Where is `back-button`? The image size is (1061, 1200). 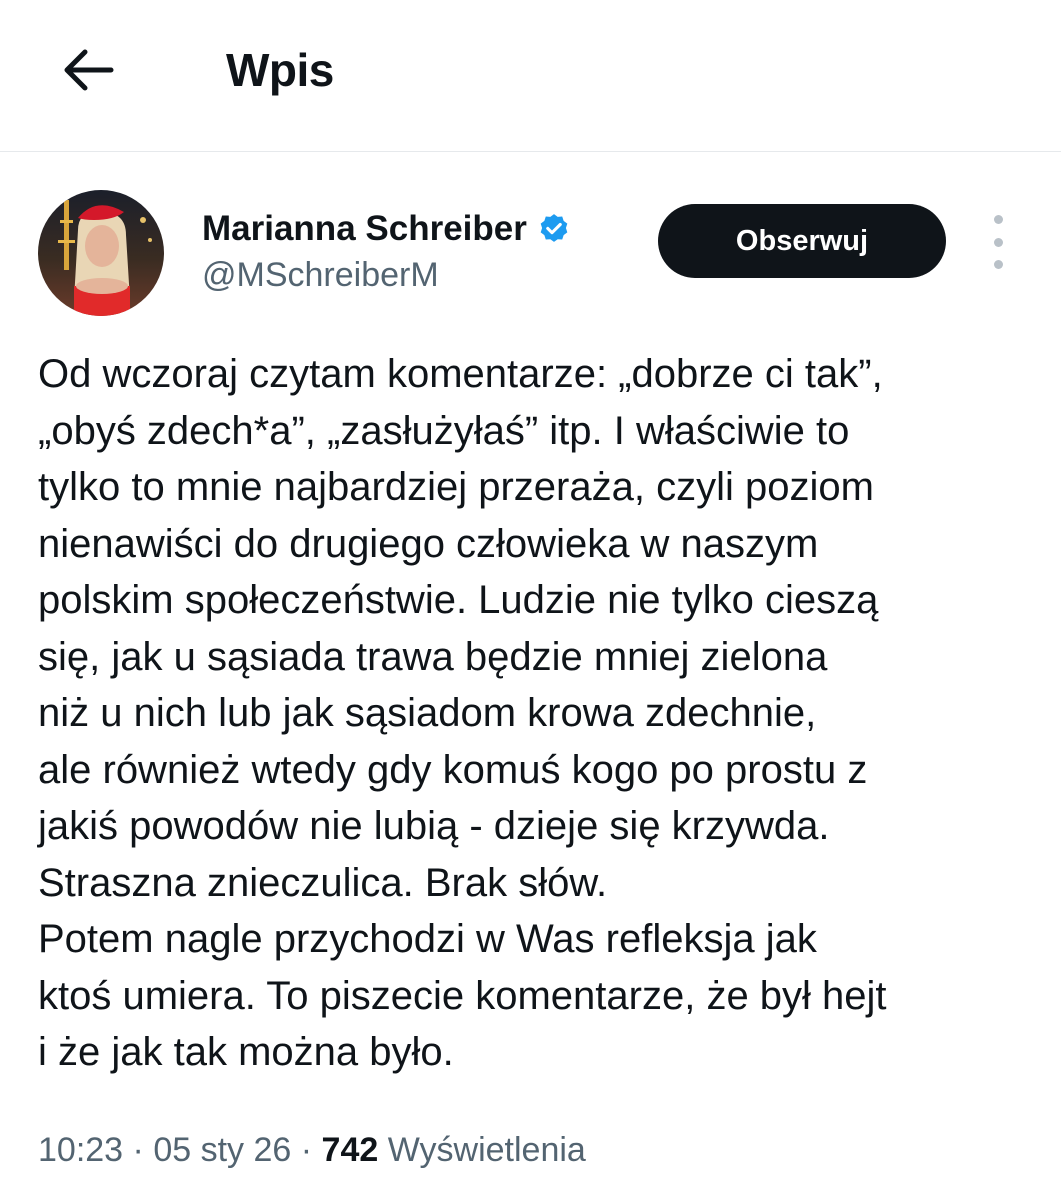 back-button is located at coordinates (88, 70).